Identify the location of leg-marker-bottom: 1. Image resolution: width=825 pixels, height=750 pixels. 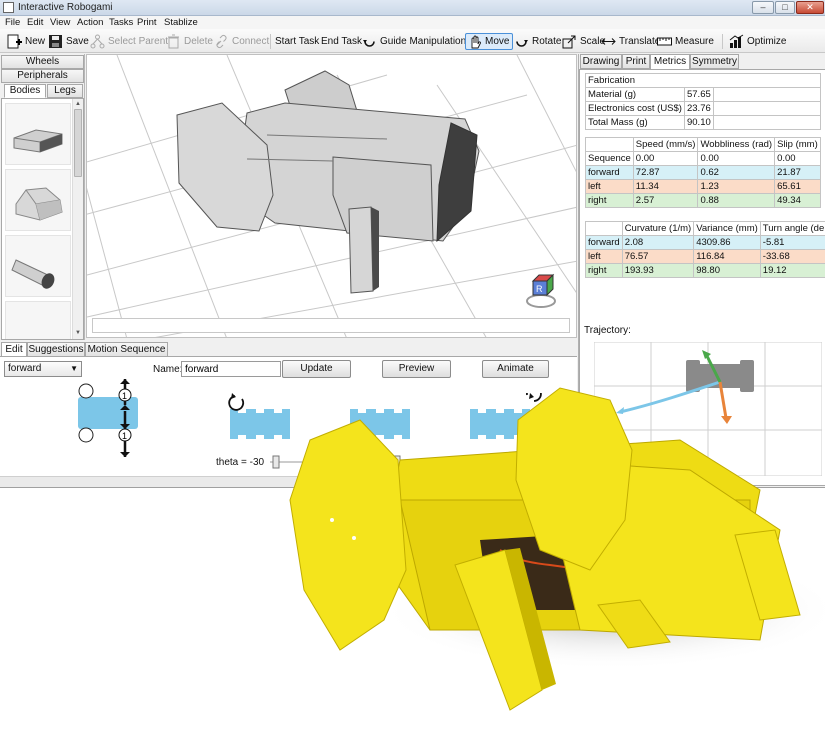
(124, 436).